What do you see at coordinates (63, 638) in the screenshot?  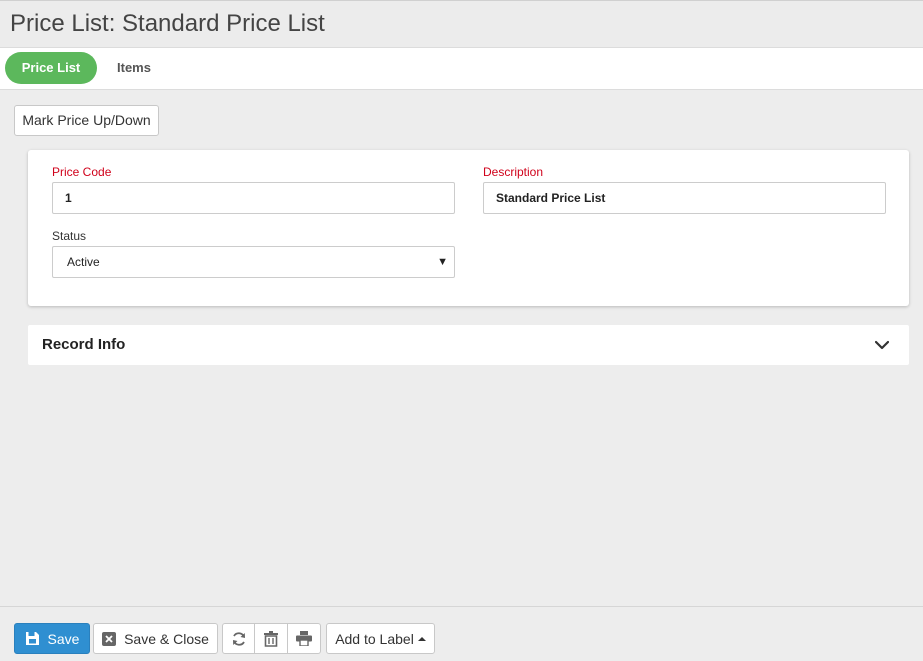 I see `save-label: Save` at bounding box center [63, 638].